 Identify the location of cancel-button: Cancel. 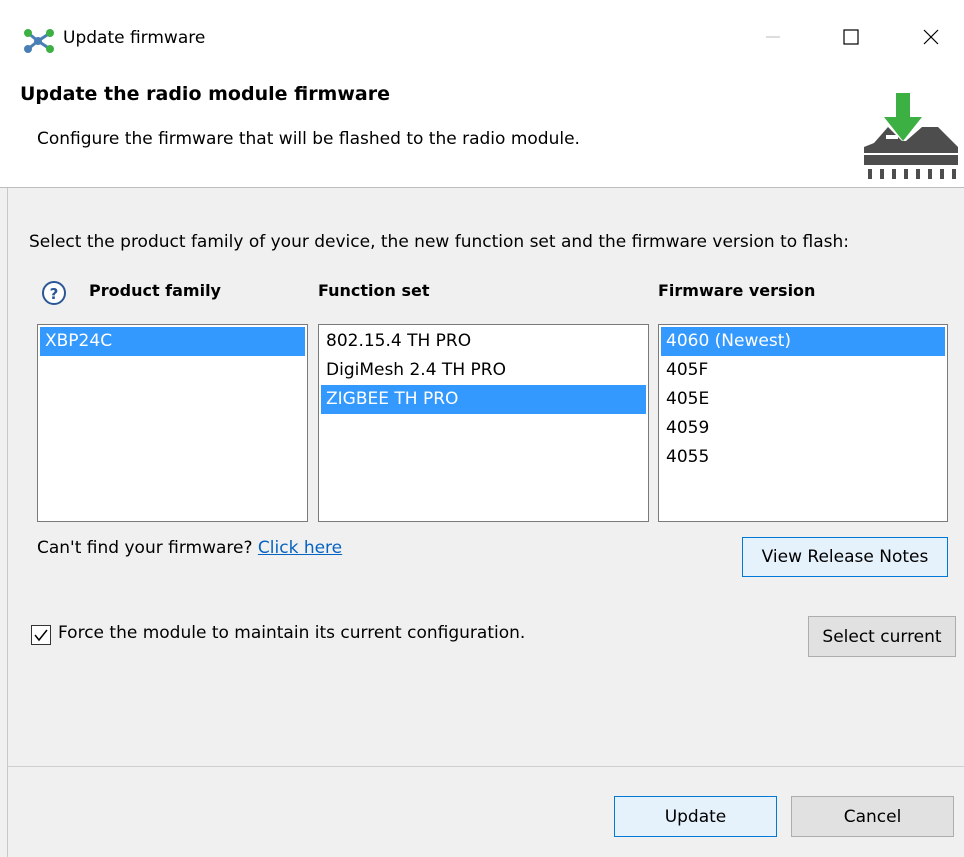
(872, 816).